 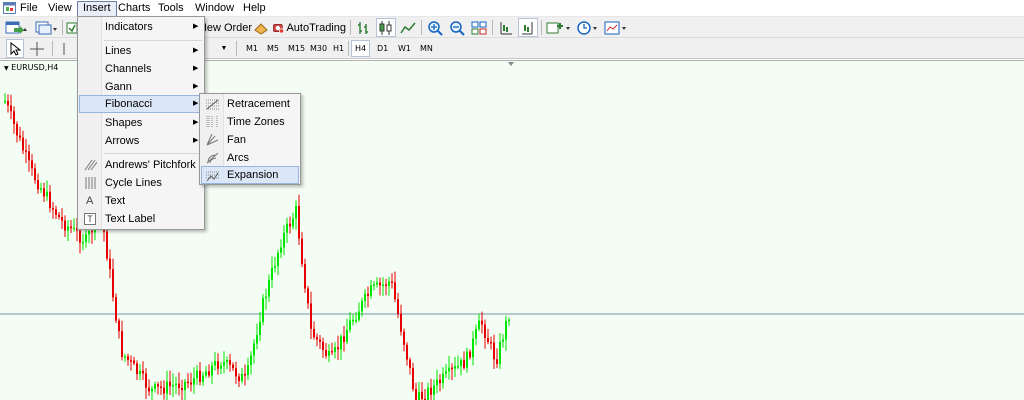 What do you see at coordinates (141, 141) in the screenshot?
I see `menu-item-arrows: Arrows ▶` at bounding box center [141, 141].